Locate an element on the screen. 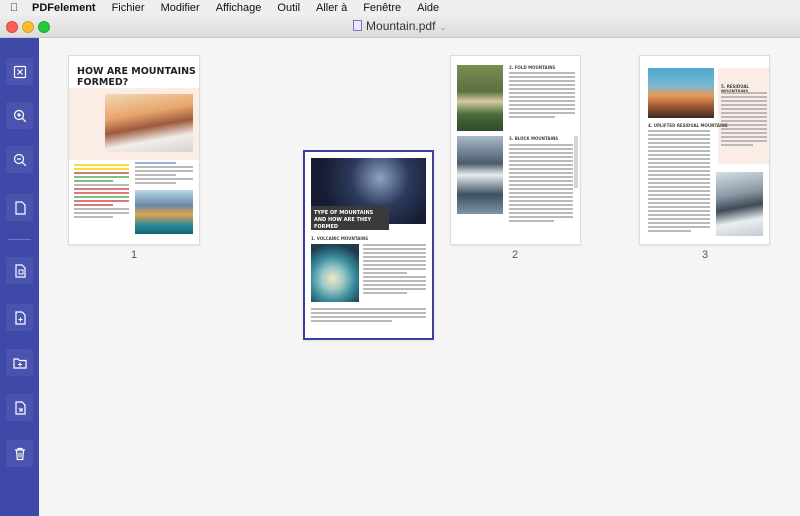  page-tools-sidebar is located at coordinates (19, 277).